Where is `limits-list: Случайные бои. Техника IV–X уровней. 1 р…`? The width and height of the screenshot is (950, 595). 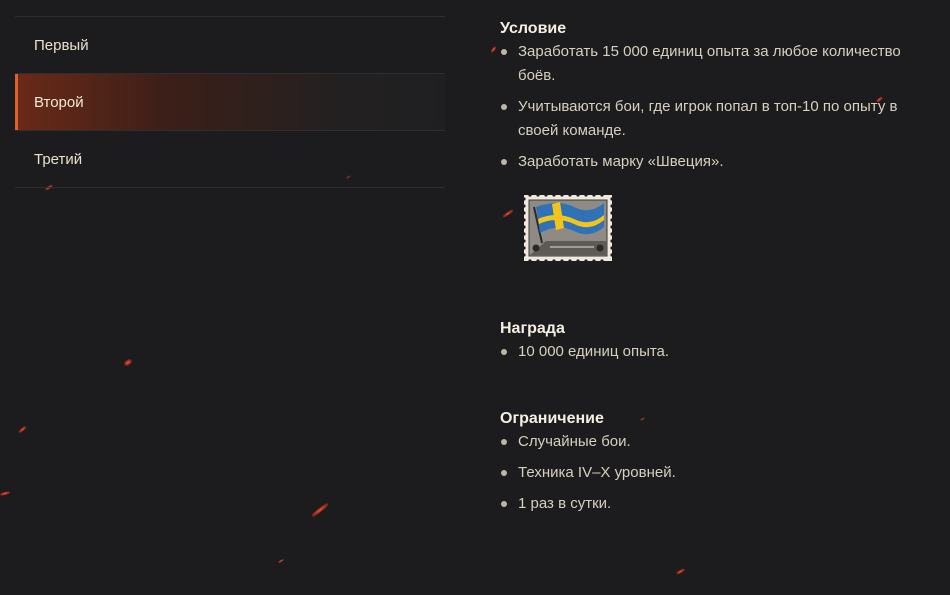 limits-list: Случайные бои. Техника IV–X уровней. 1 р… is located at coordinates (720, 473).